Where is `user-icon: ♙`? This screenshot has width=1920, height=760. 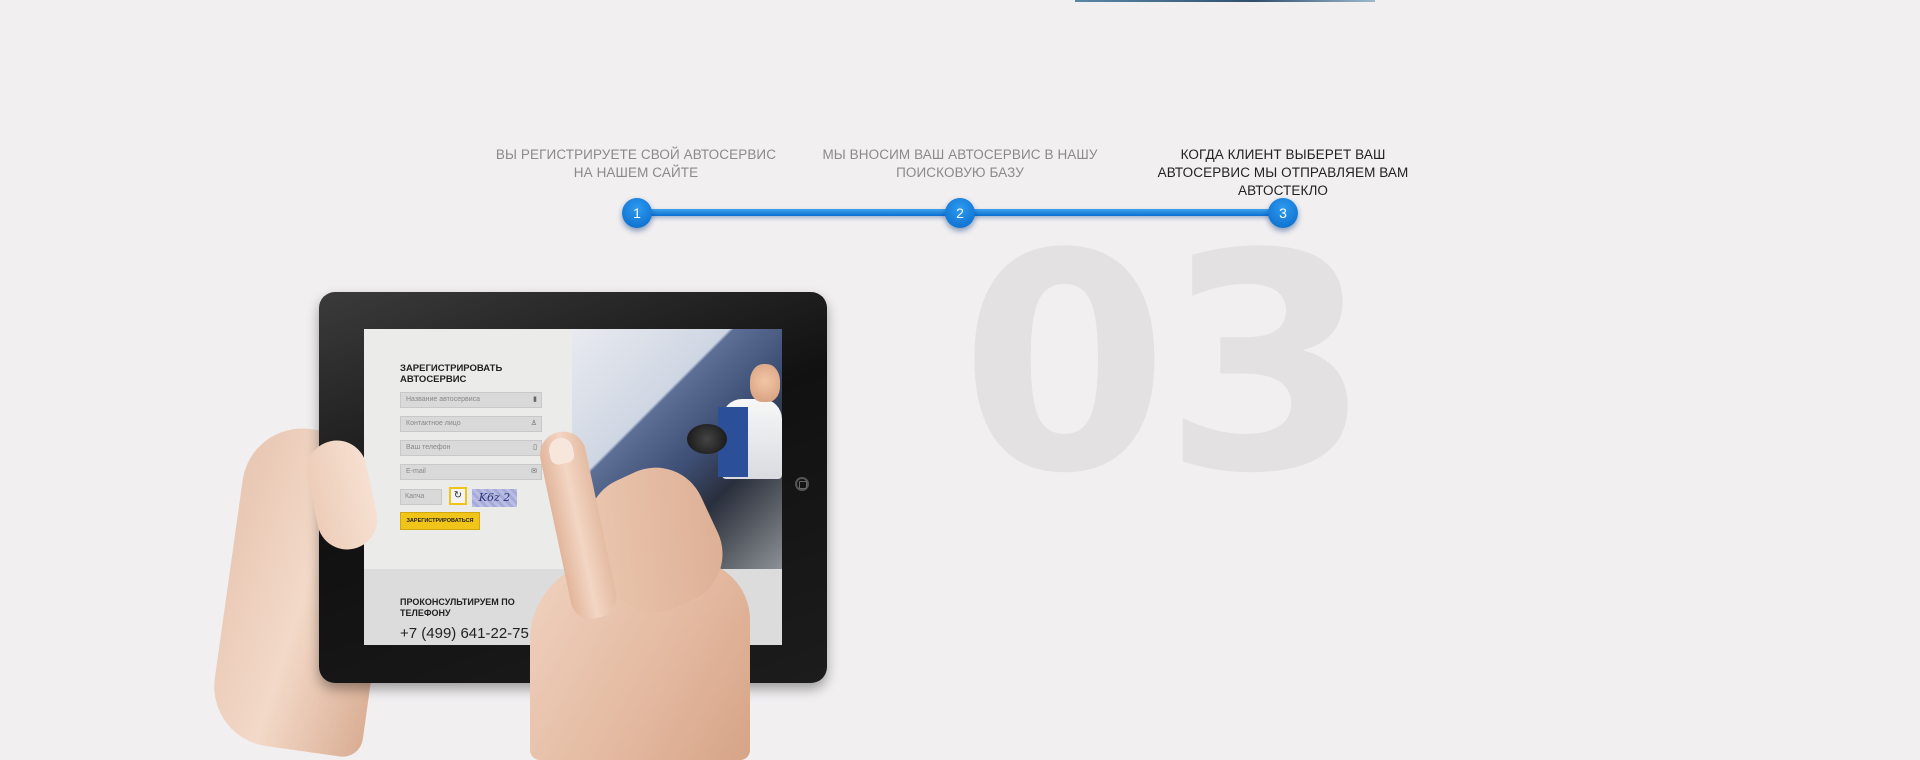
user-icon: ♙ is located at coordinates (533, 423).